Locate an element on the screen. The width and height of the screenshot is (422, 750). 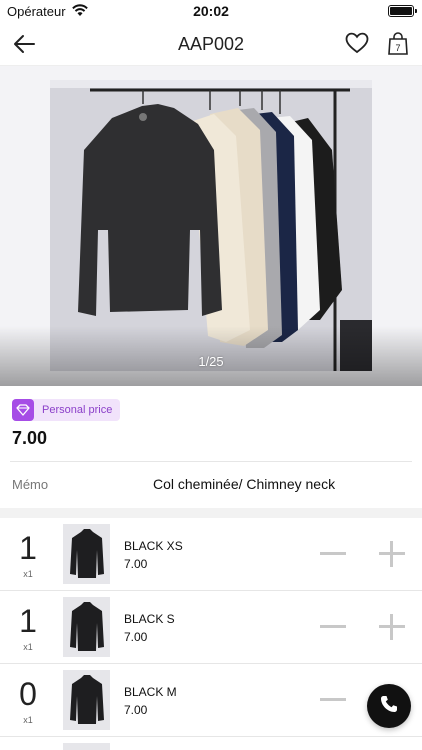
status-bar: Opérateur 20:02 is located at coordinates (211, 11).